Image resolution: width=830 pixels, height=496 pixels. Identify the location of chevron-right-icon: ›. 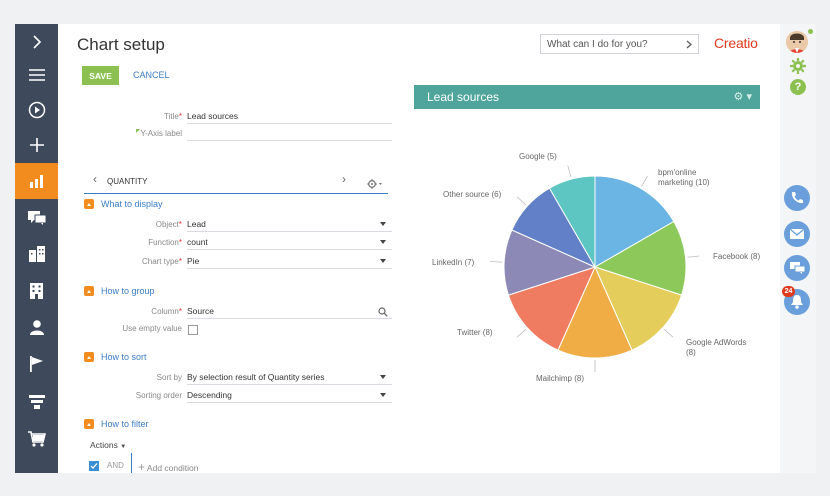
(344, 179).